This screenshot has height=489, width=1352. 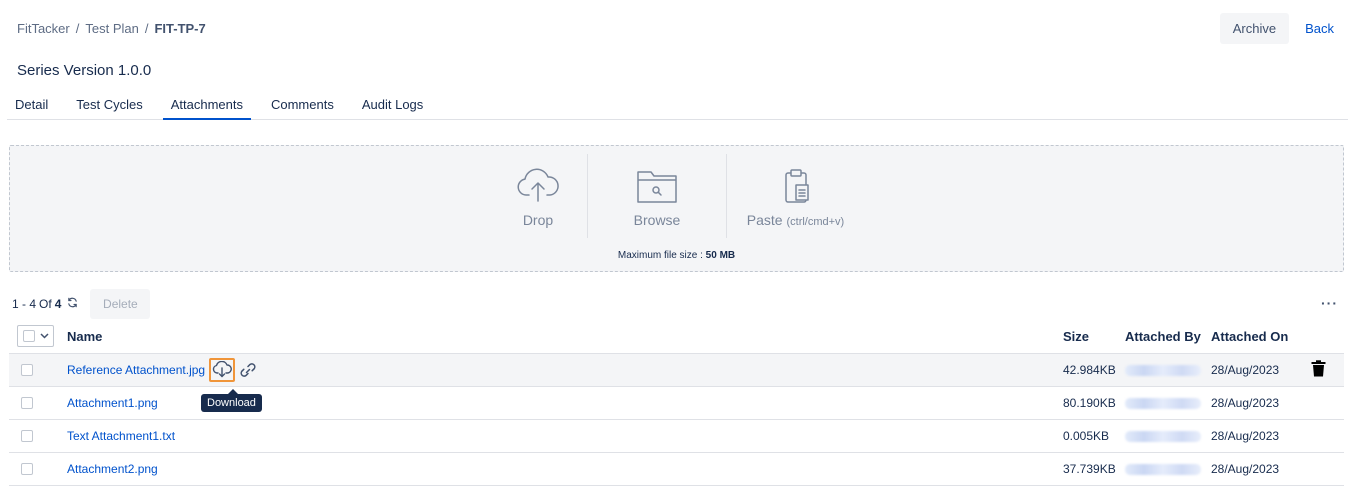 I want to click on download-tooltip: Download, so click(x=231, y=400).